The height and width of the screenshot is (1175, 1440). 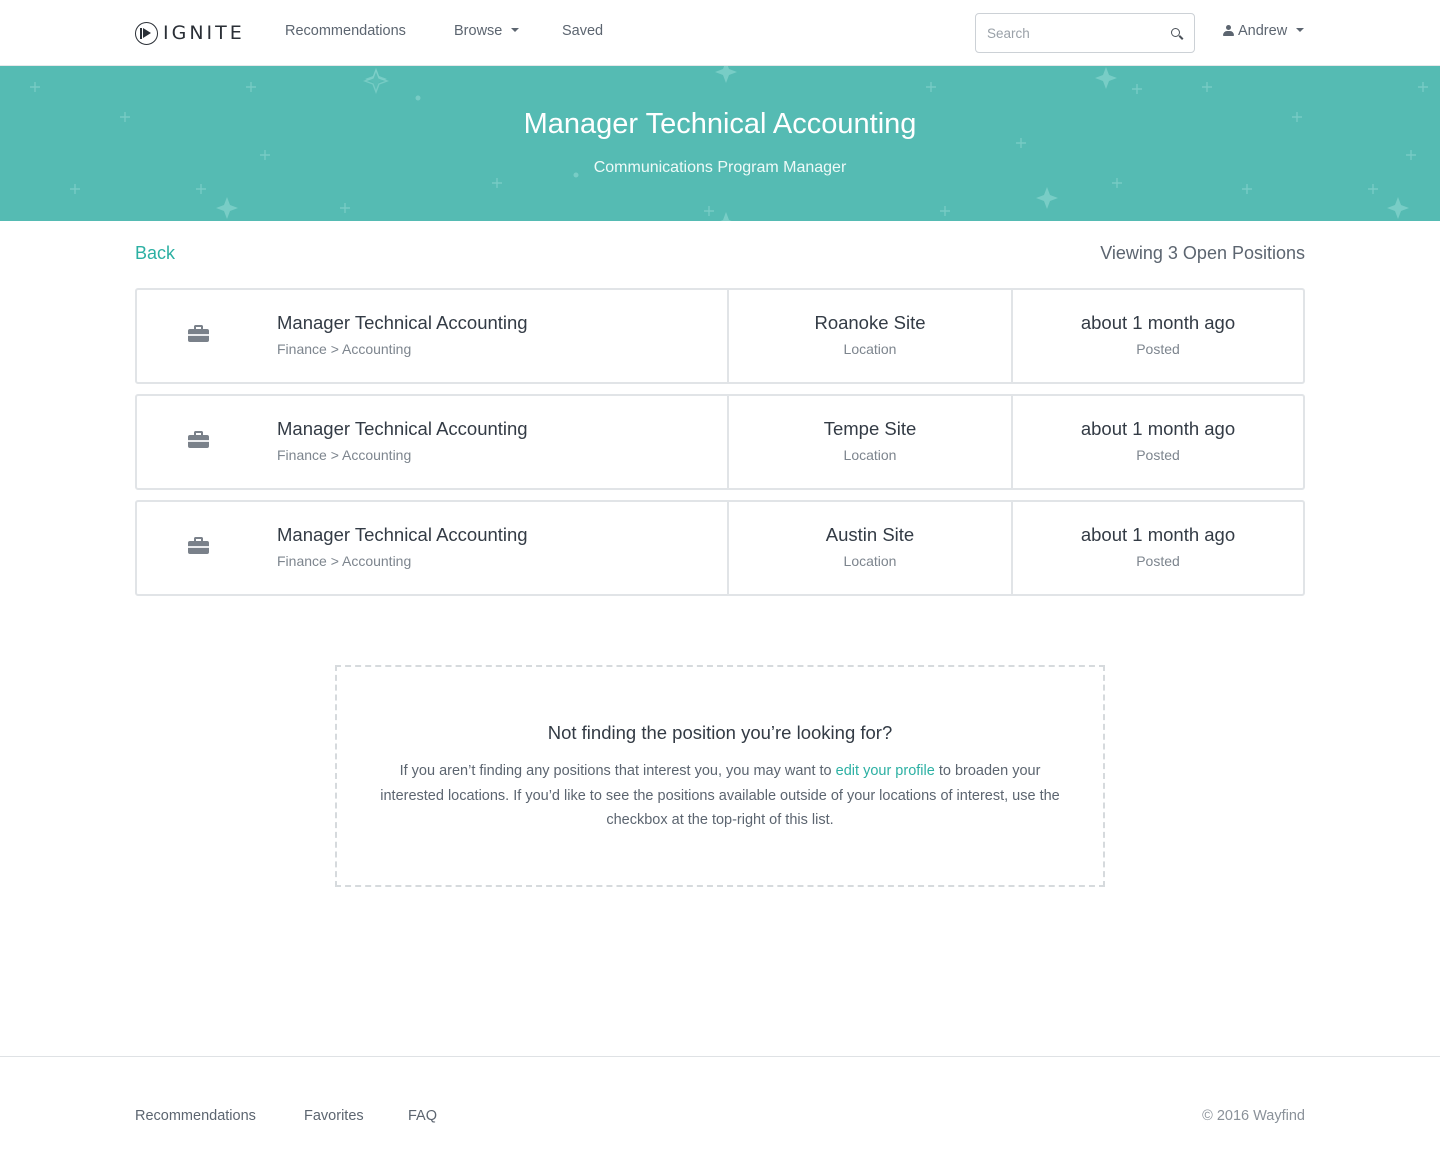 I want to click on page-title: Manager Technical Accounting, so click(x=720, y=124).